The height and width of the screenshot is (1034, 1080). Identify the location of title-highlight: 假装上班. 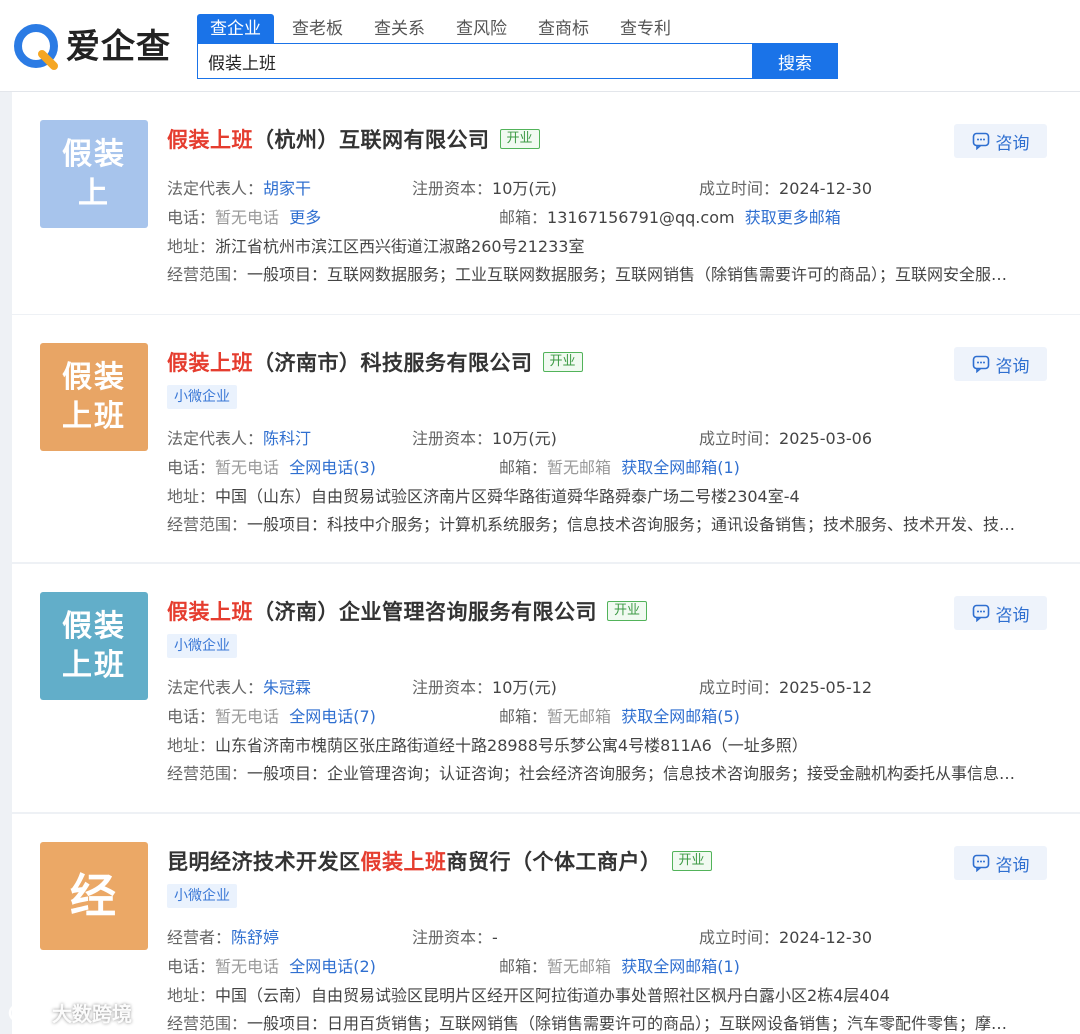
(403, 862).